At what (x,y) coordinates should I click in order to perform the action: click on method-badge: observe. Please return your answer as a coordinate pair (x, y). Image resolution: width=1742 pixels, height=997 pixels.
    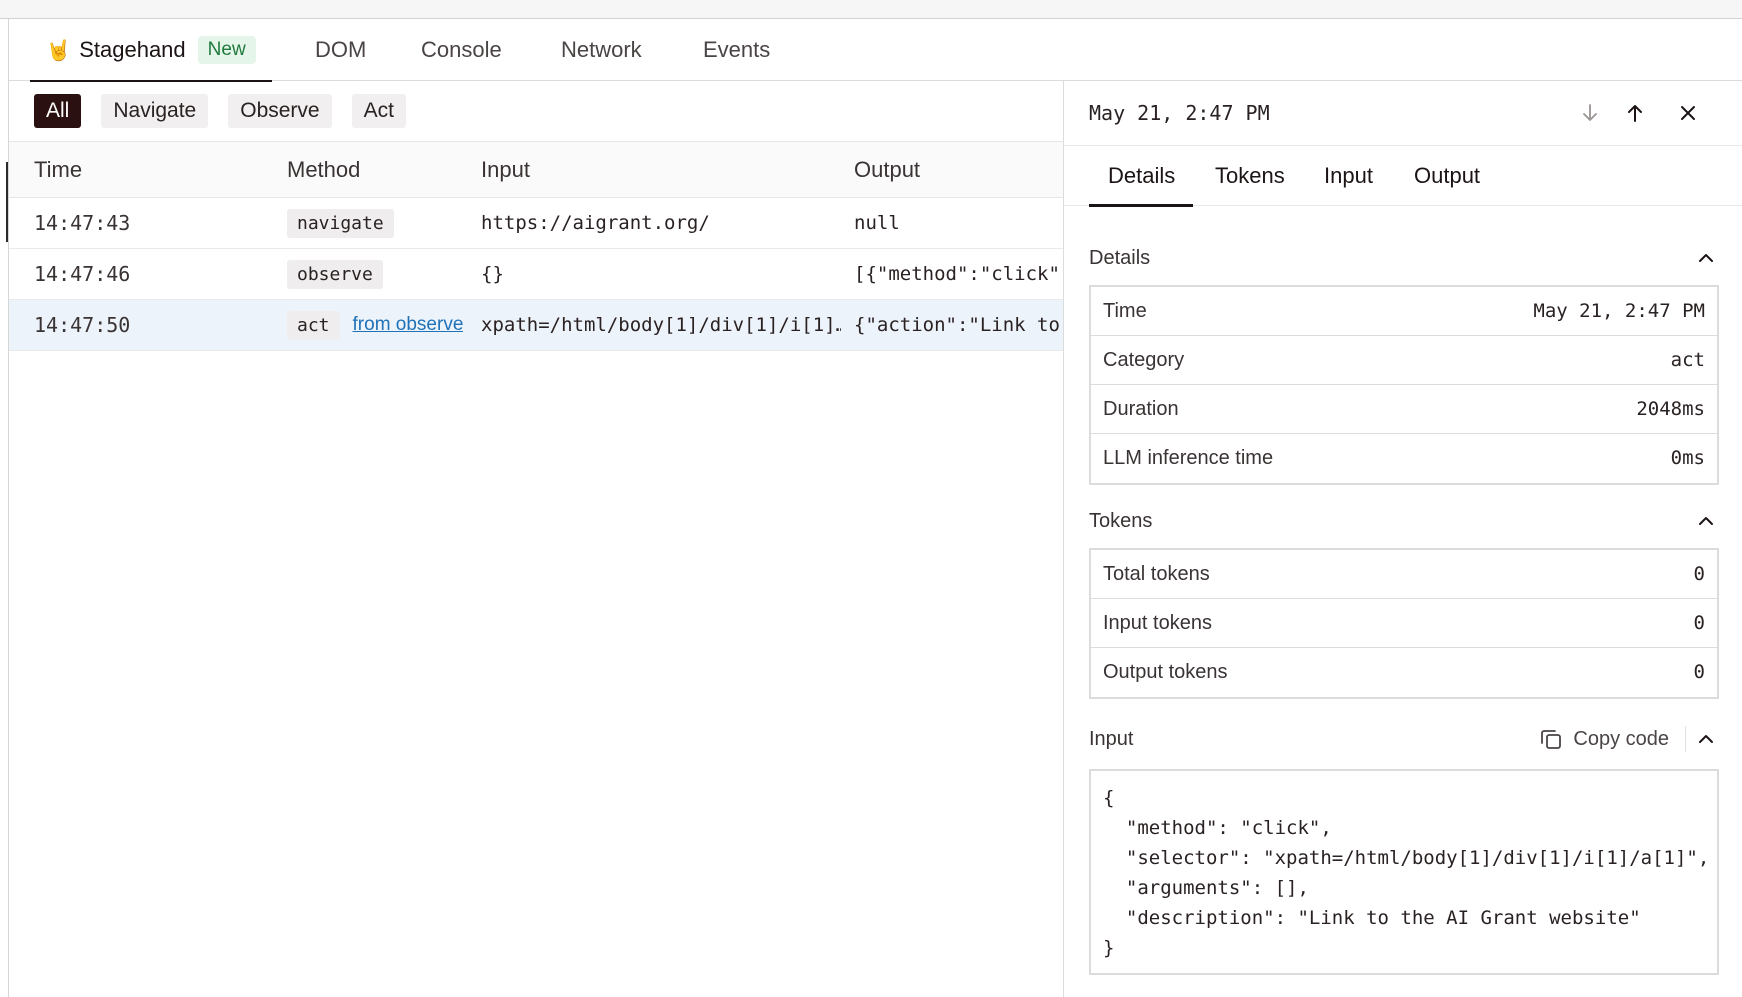
    Looking at the image, I should click on (335, 274).